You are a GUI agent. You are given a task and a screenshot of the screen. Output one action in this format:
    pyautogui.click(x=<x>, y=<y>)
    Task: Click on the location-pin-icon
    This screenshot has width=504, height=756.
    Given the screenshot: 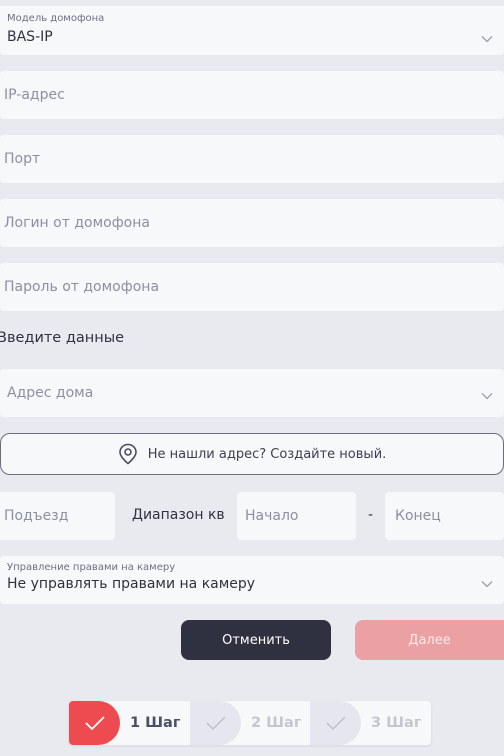 What is the action you would take?
    pyautogui.click(x=127, y=454)
    